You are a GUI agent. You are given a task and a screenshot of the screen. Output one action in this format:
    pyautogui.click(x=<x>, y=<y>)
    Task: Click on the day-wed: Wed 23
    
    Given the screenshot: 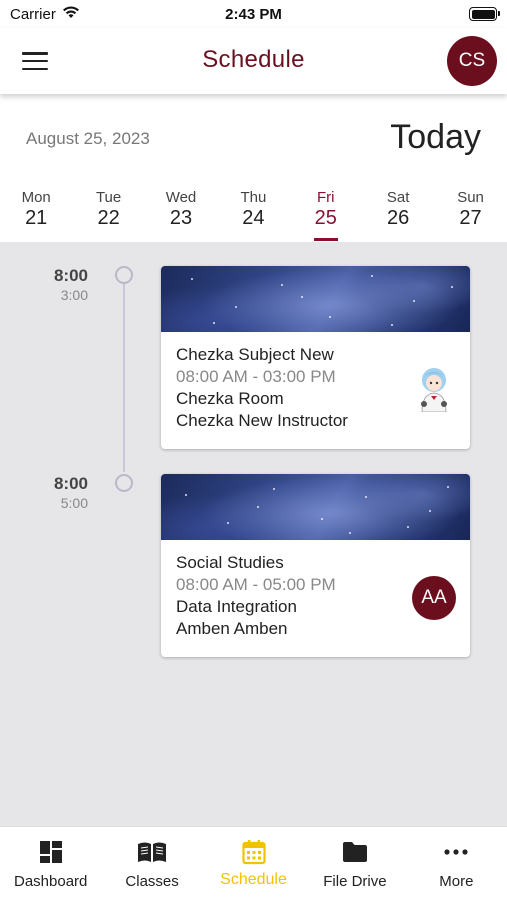 What is the action you would take?
    pyautogui.click(x=181, y=213)
    